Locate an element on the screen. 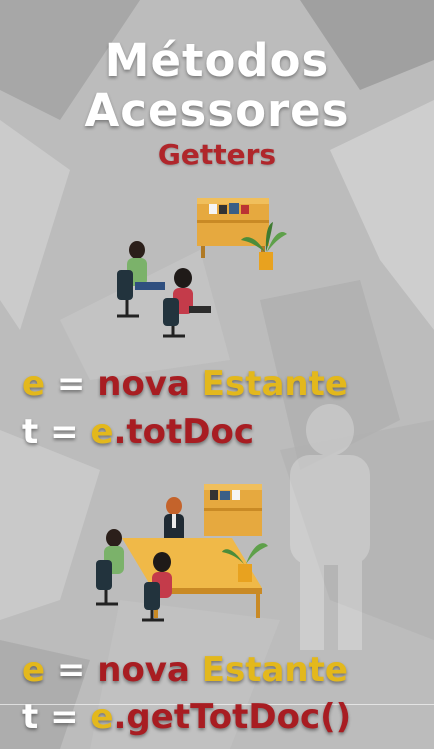 This screenshot has width=434, height=749. code-block-2-line-1: e = nova Estante is located at coordinates (185, 670).